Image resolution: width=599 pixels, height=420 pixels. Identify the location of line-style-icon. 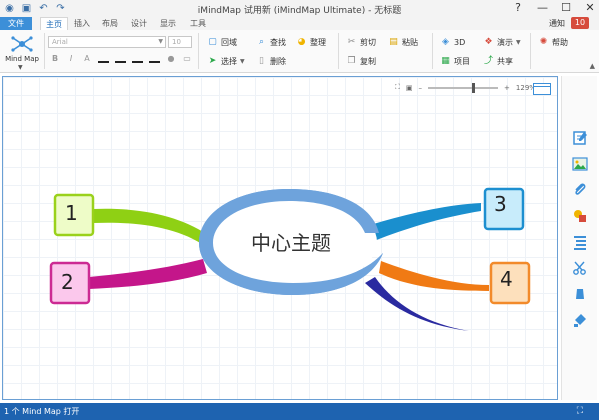
(103, 59).